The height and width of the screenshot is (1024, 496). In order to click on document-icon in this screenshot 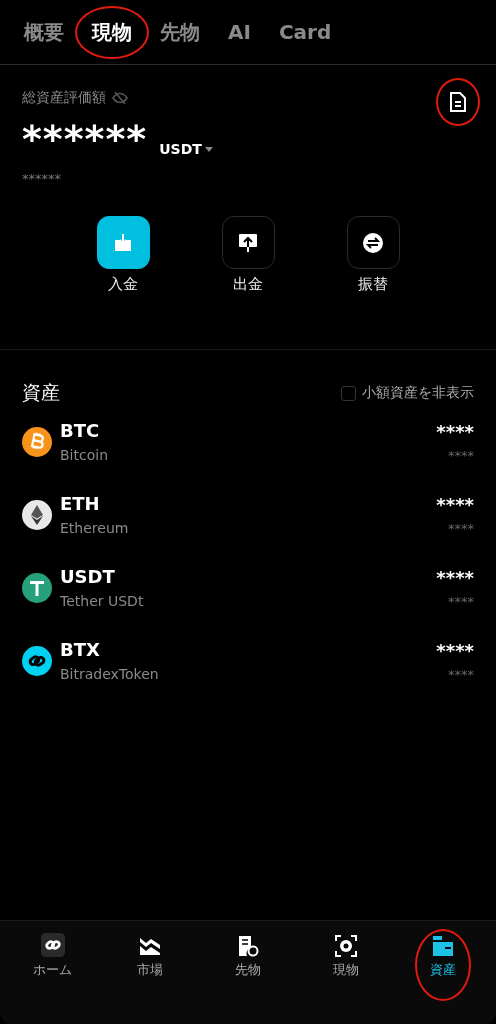, I will do `click(458, 102)`.